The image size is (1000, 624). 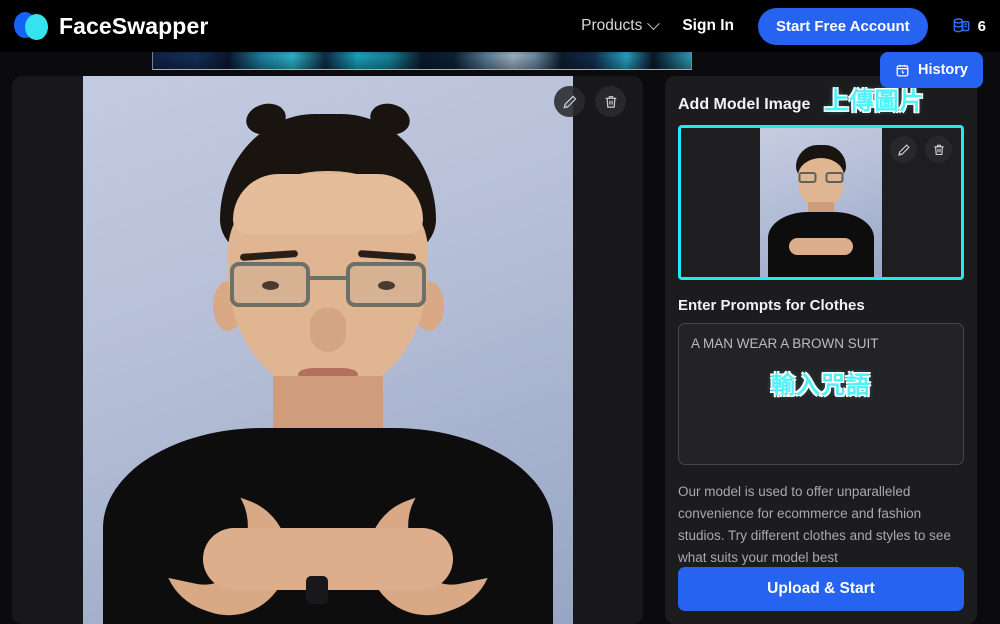 What do you see at coordinates (328, 204) in the screenshot?
I see `portrait-forehead` at bounding box center [328, 204].